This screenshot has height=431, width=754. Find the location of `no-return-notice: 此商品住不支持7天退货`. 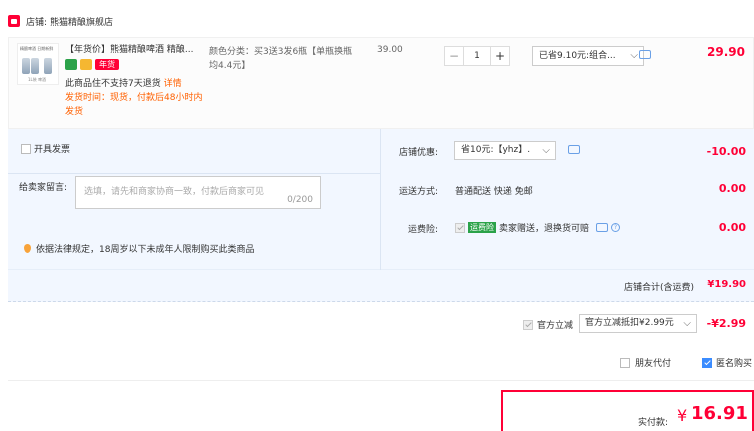

no-return-notice: 此商品住不支持7天退货 is located at coordinates (113, 84).